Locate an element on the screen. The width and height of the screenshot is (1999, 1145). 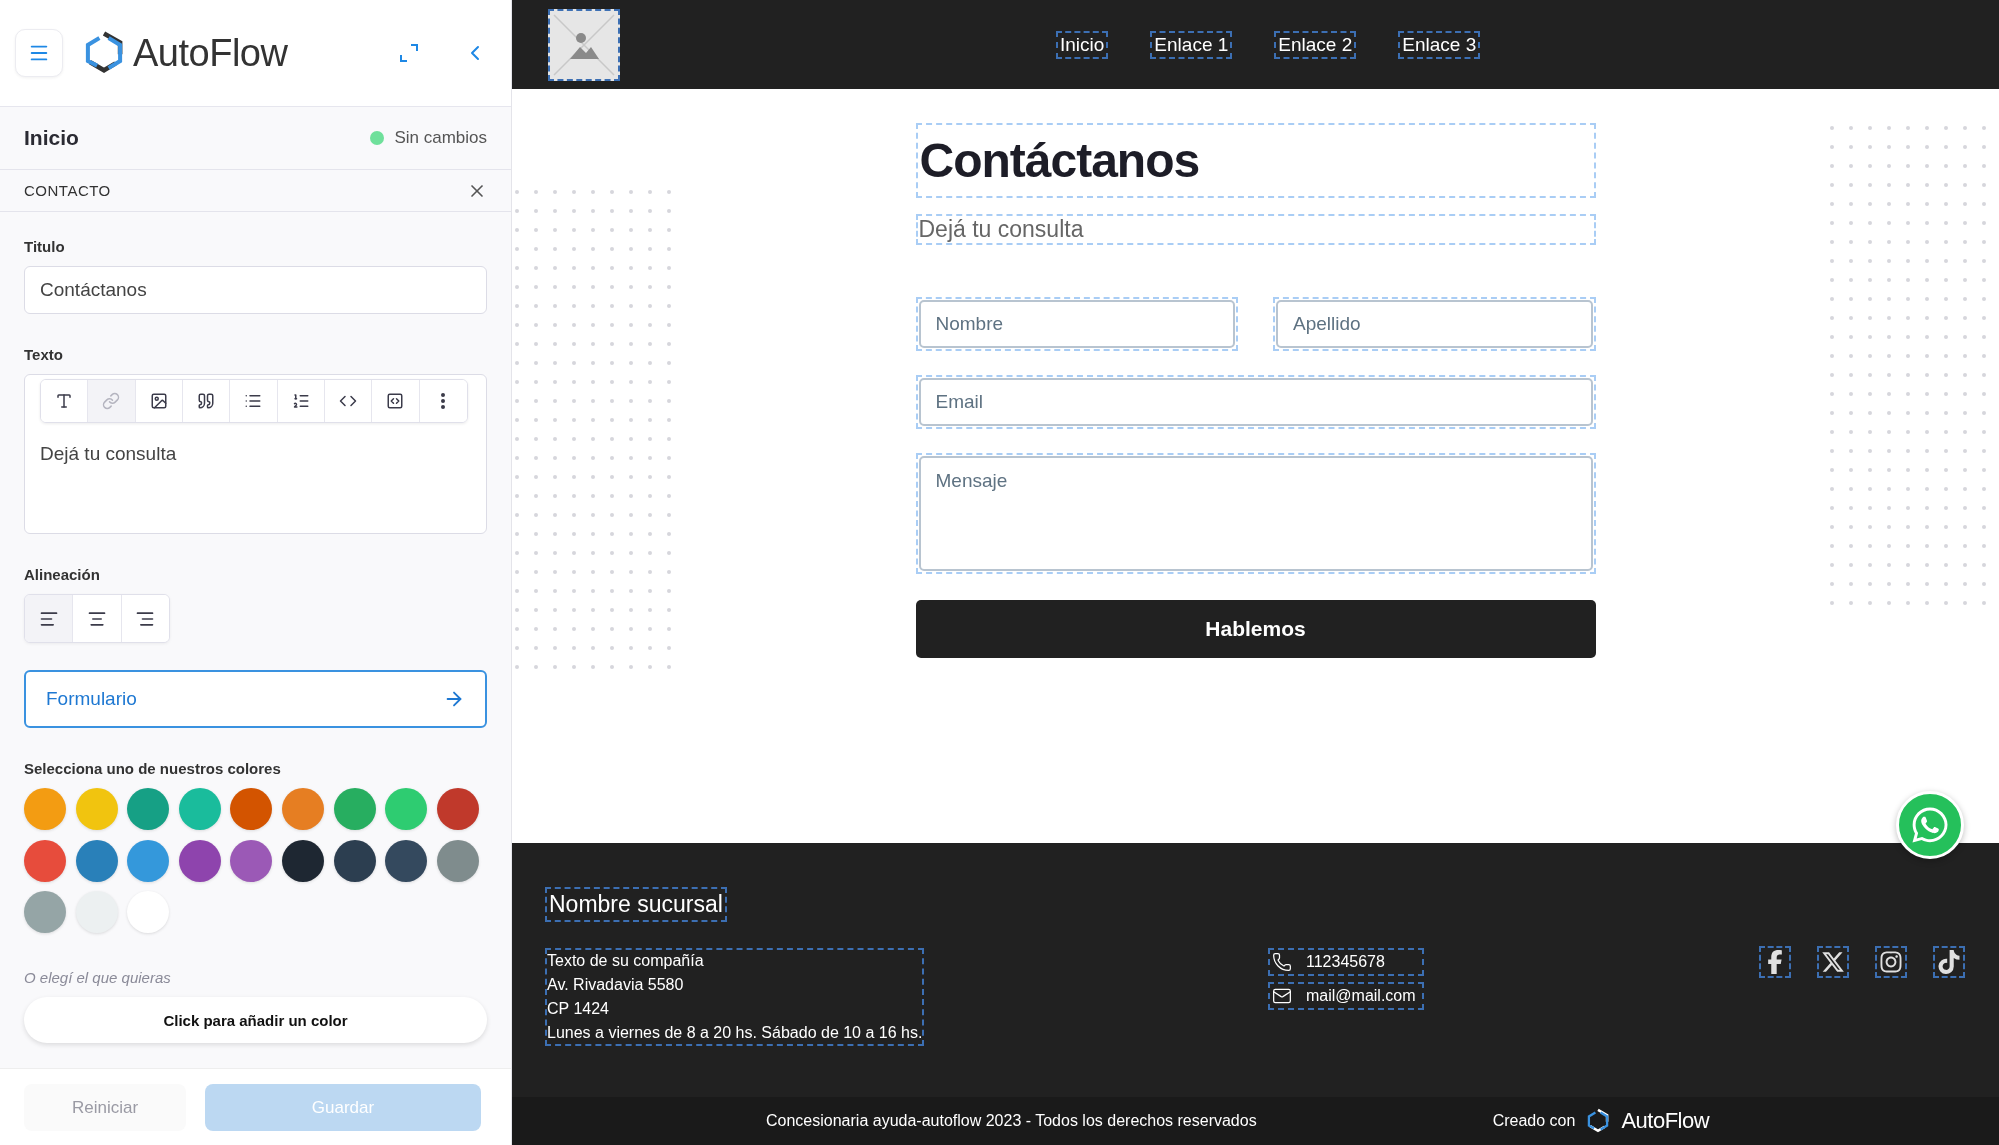
form-link-button: Formulario is located at coordinates (255, 699).